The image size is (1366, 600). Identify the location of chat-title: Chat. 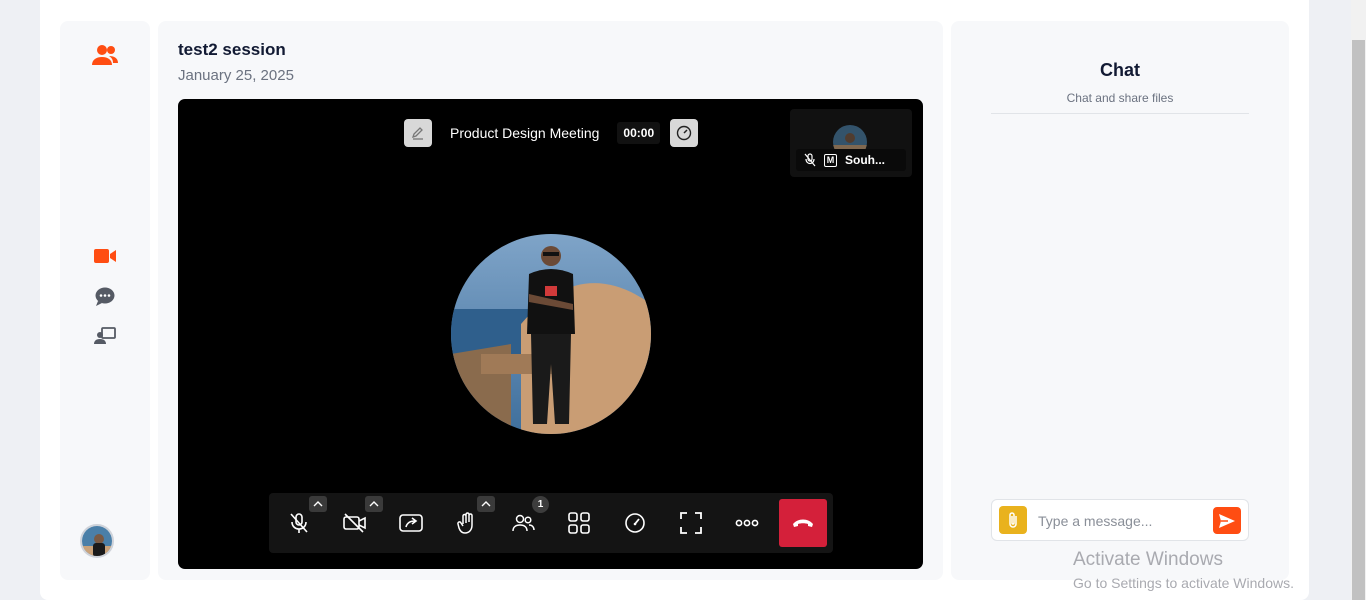
(1120, 70).